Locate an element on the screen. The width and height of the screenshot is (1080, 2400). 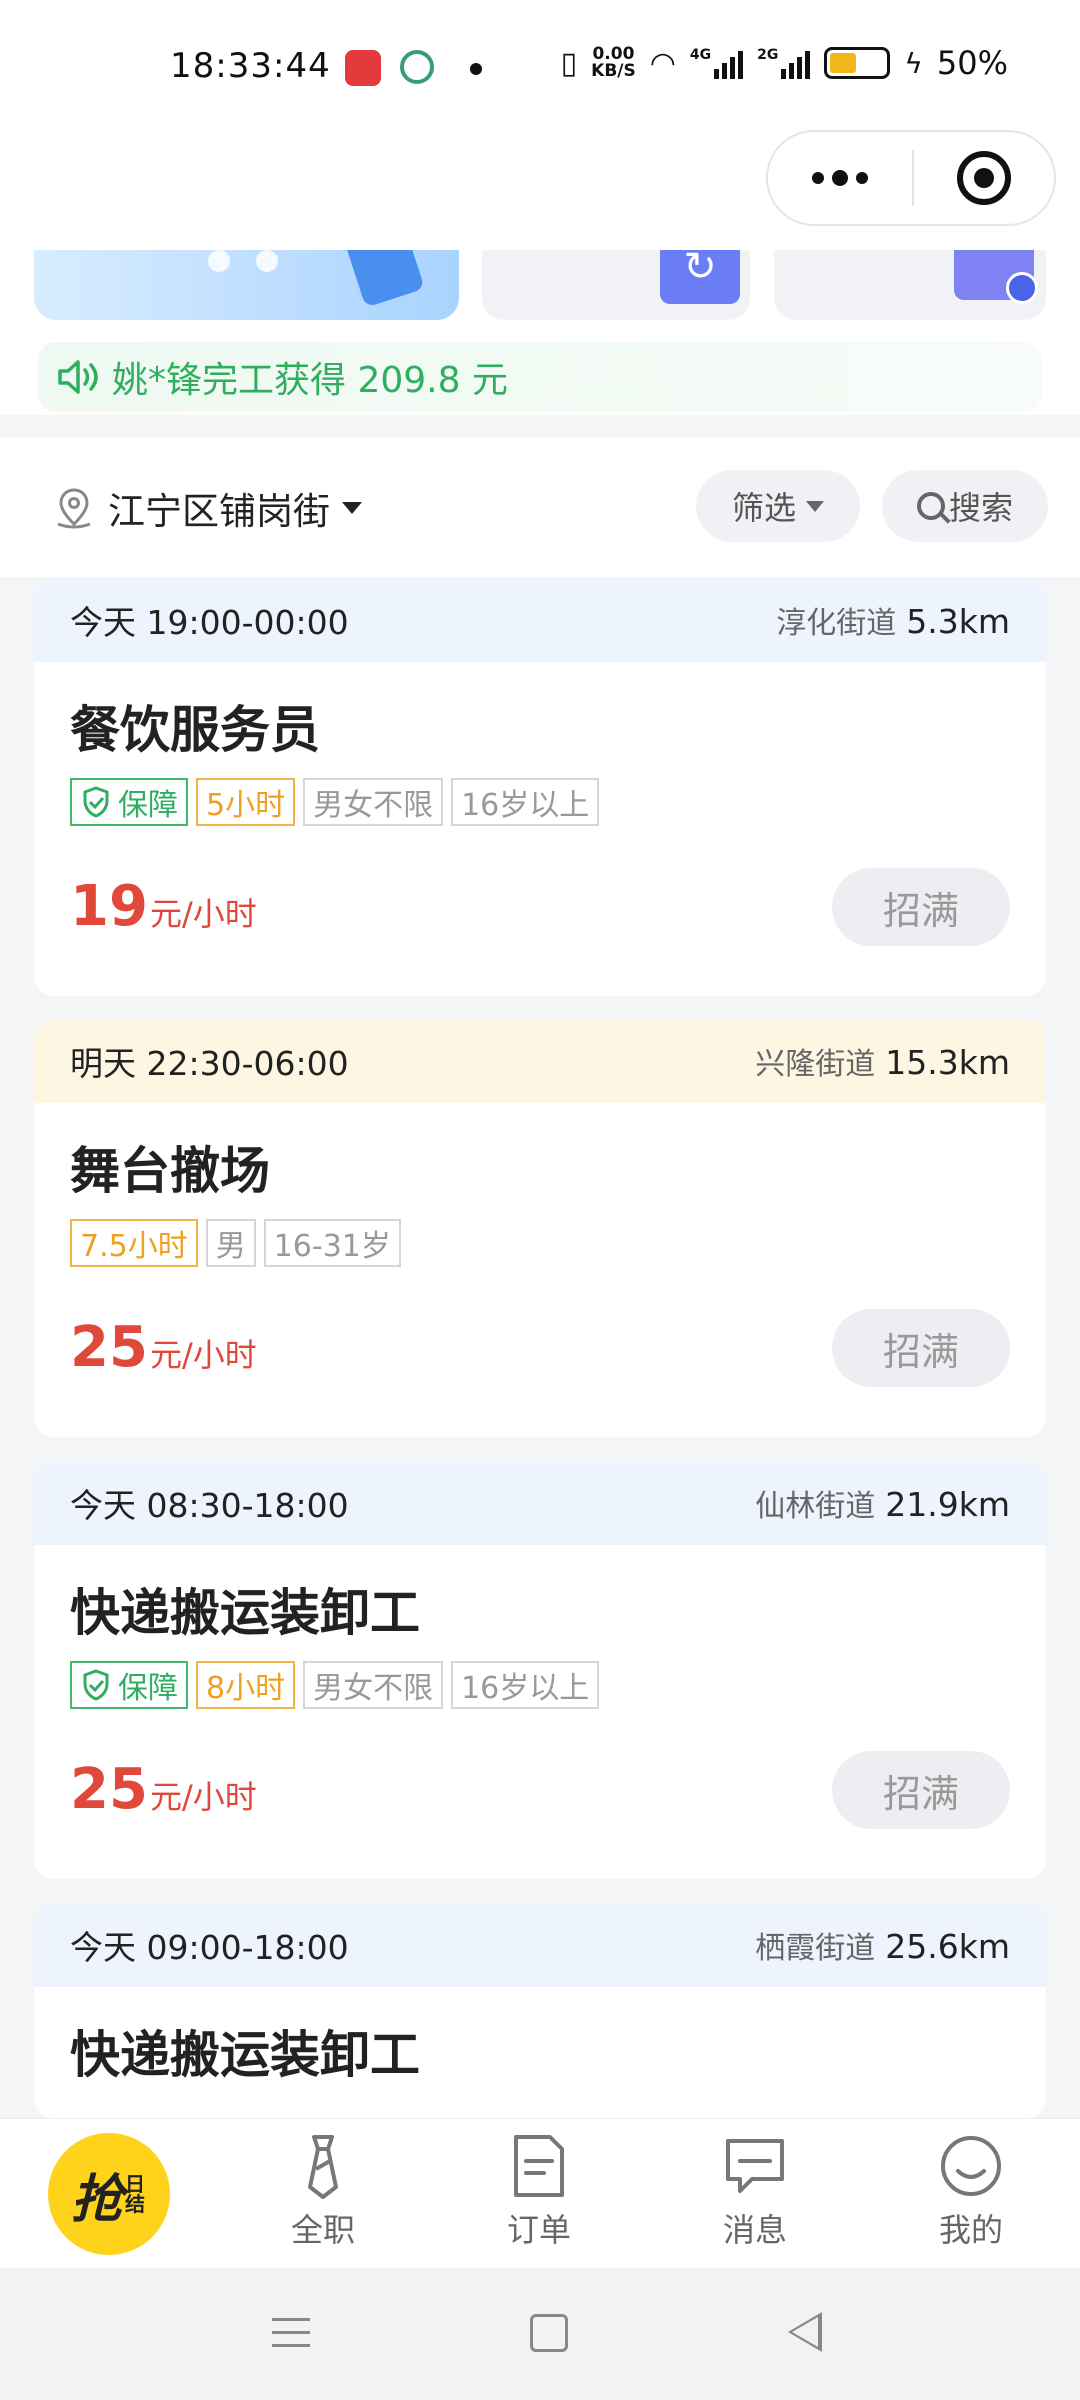
location-filter-bar: 江宁区铺岗街 筛选 搜索 is located at coordinates (540, 507).